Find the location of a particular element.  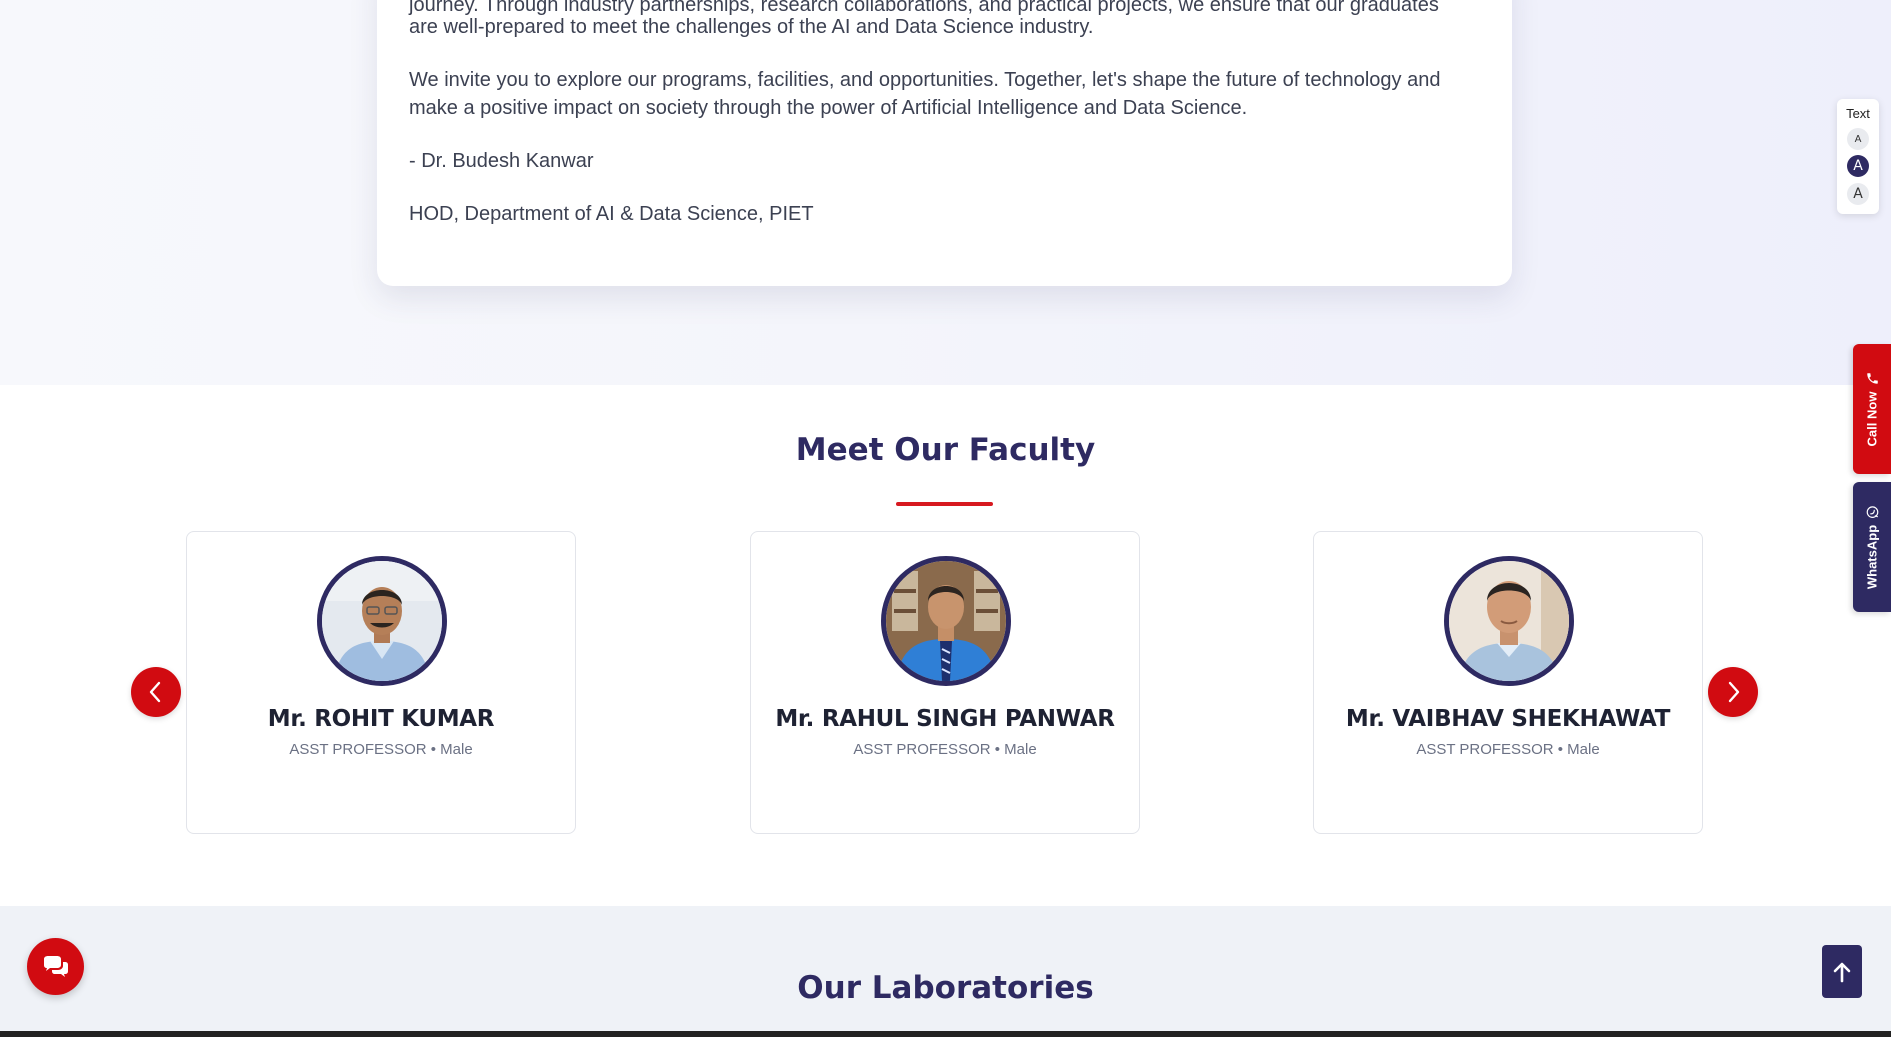

call-now-label: Call Now is located at coordinates (1872, 419).